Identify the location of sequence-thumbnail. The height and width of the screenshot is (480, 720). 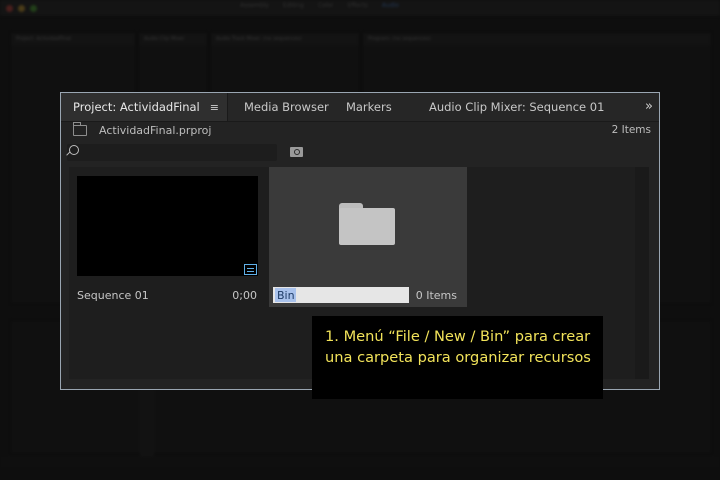
(167, 226).